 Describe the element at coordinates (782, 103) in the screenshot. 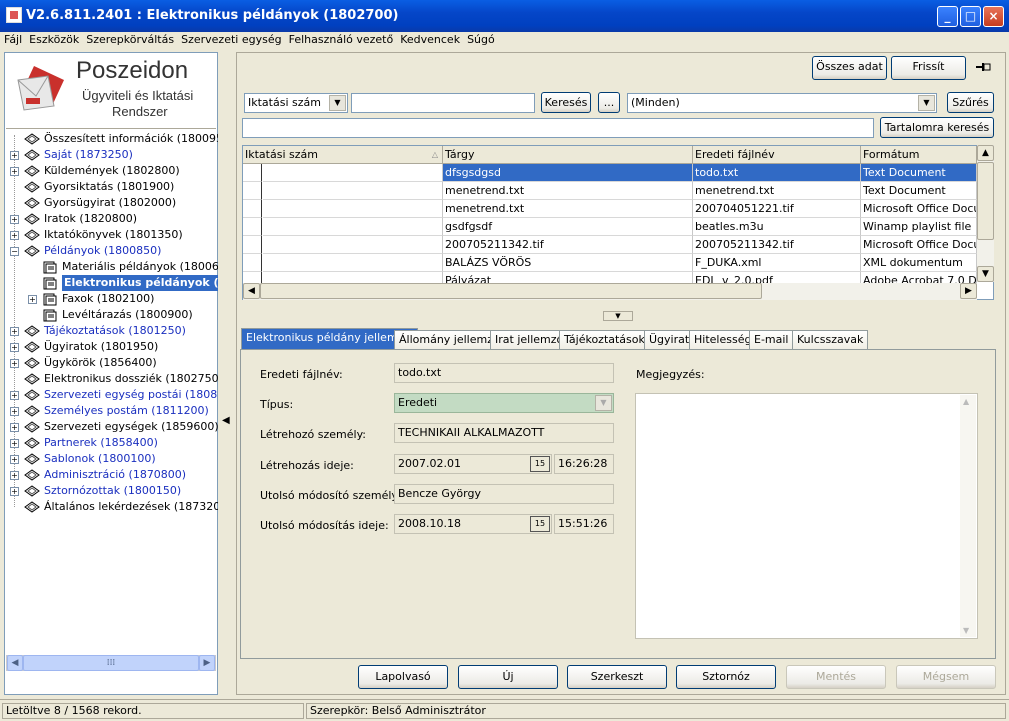

I see `filter-select: (Minden) ▼` at that location.